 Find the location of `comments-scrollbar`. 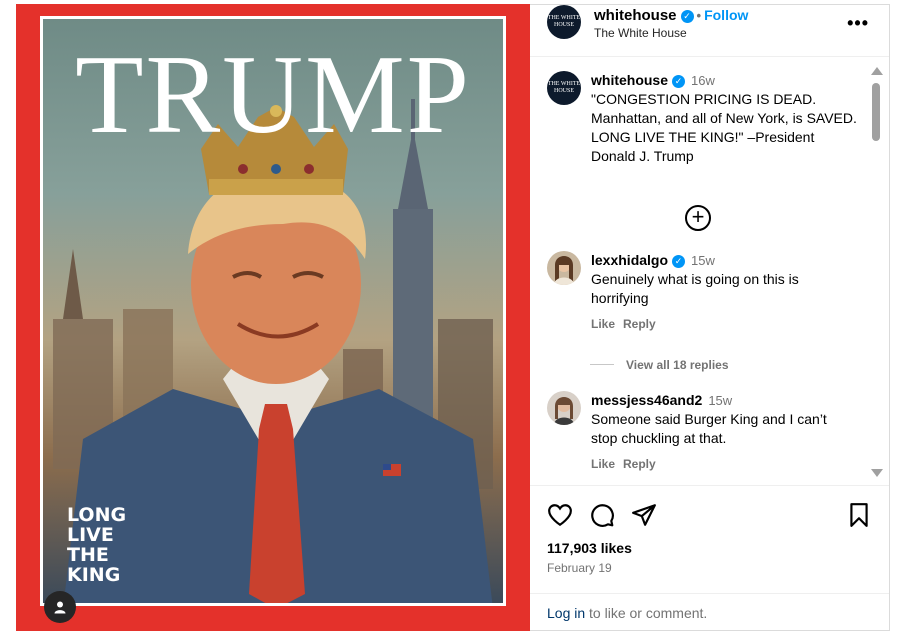

comments-scrollbar is located at coordinates (876, 272).